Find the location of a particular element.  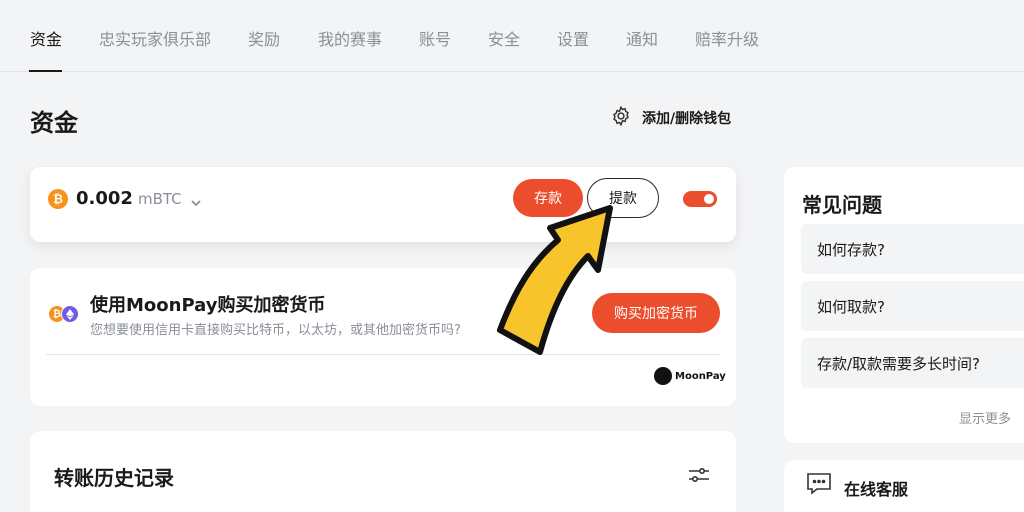

faq-item-label: 如何取款? is located at coordinates (851, 306).